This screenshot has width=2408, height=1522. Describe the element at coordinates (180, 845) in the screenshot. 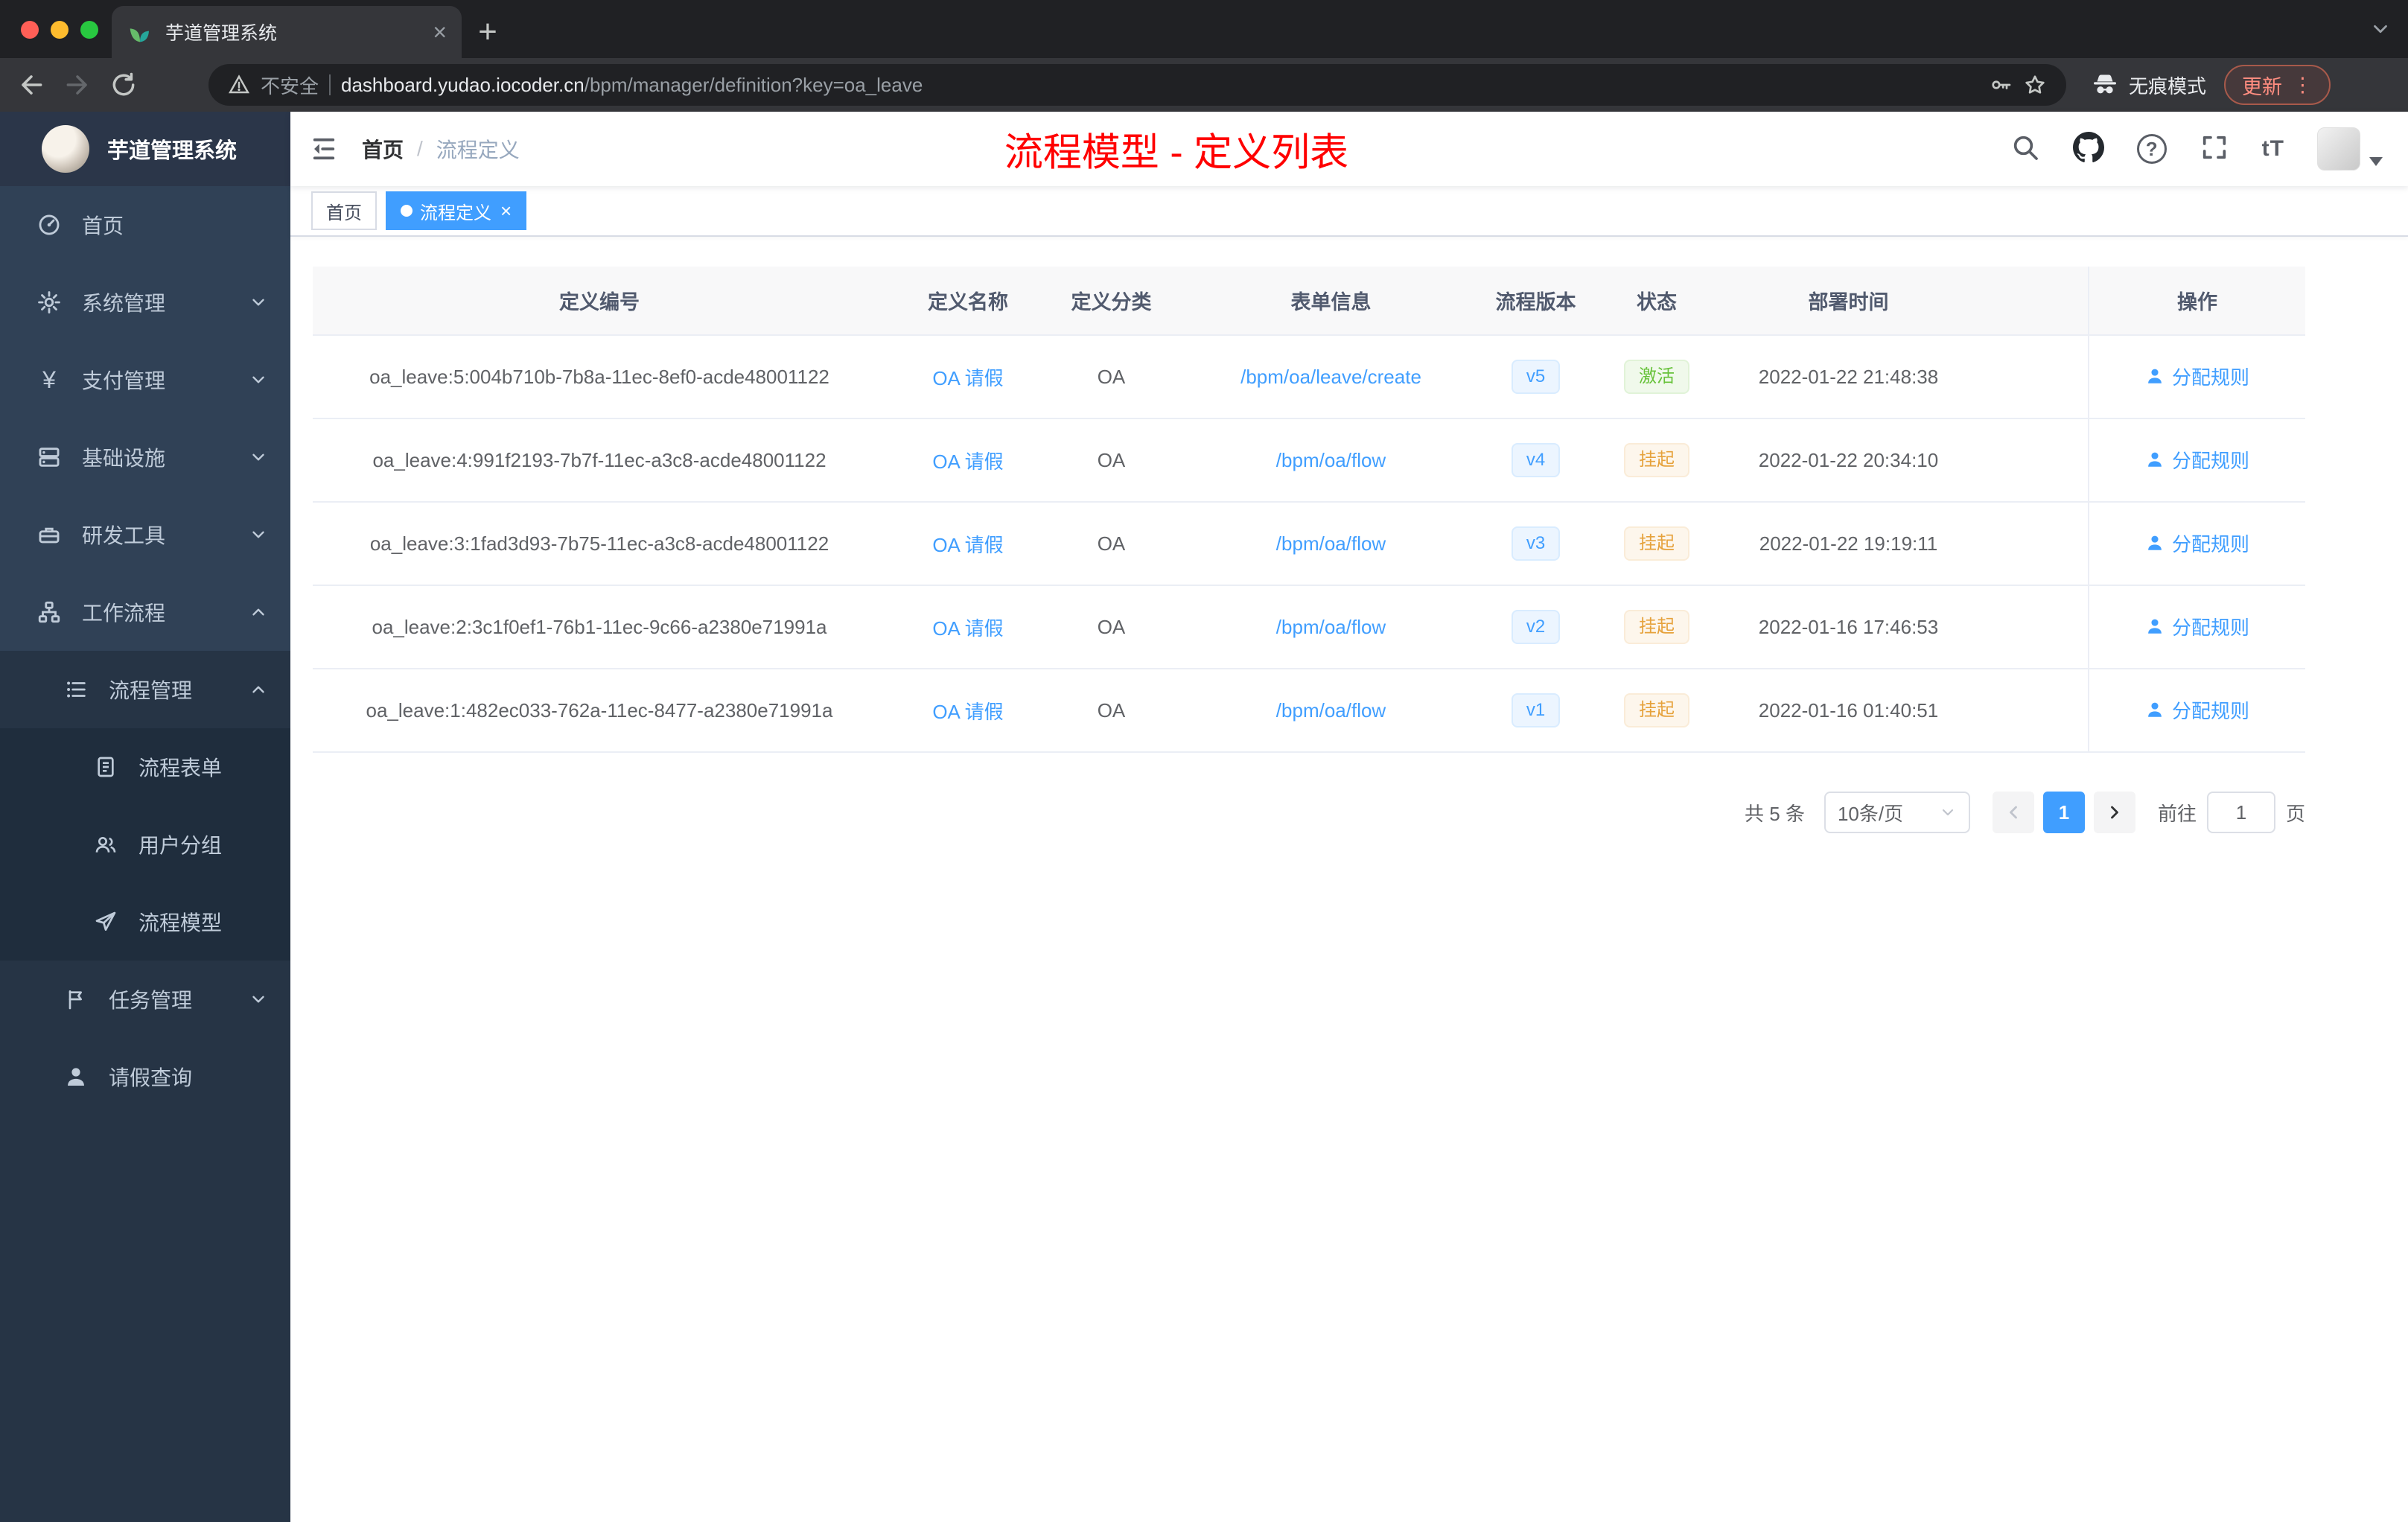

I see `sidebar-item-label: 用户分组` at that location.